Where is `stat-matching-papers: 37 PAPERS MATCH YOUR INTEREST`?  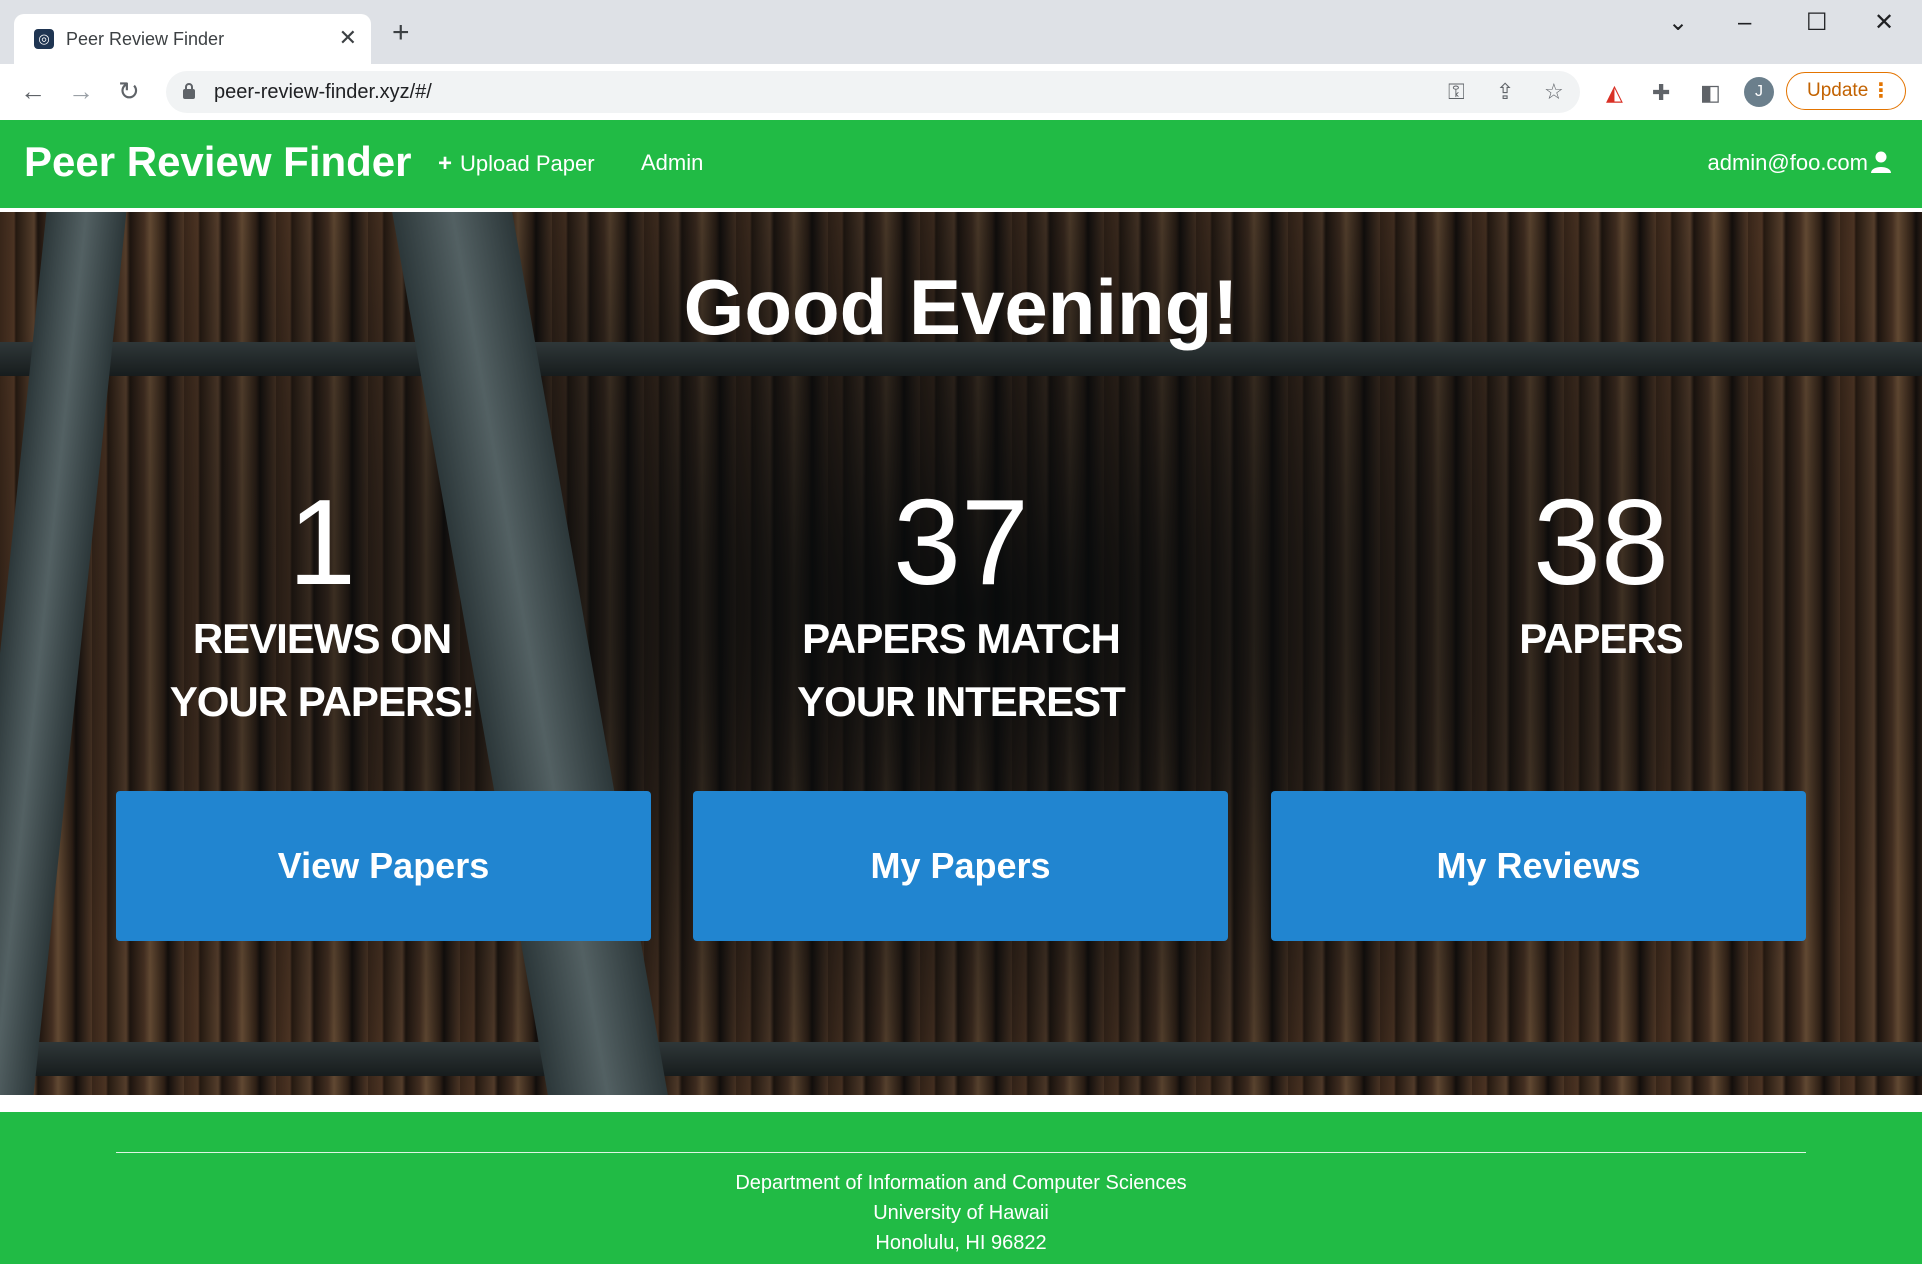
stat-matching-papers: 37 PAPERS MATCH YOUR INTEREST is located at coordinates (961, 605).